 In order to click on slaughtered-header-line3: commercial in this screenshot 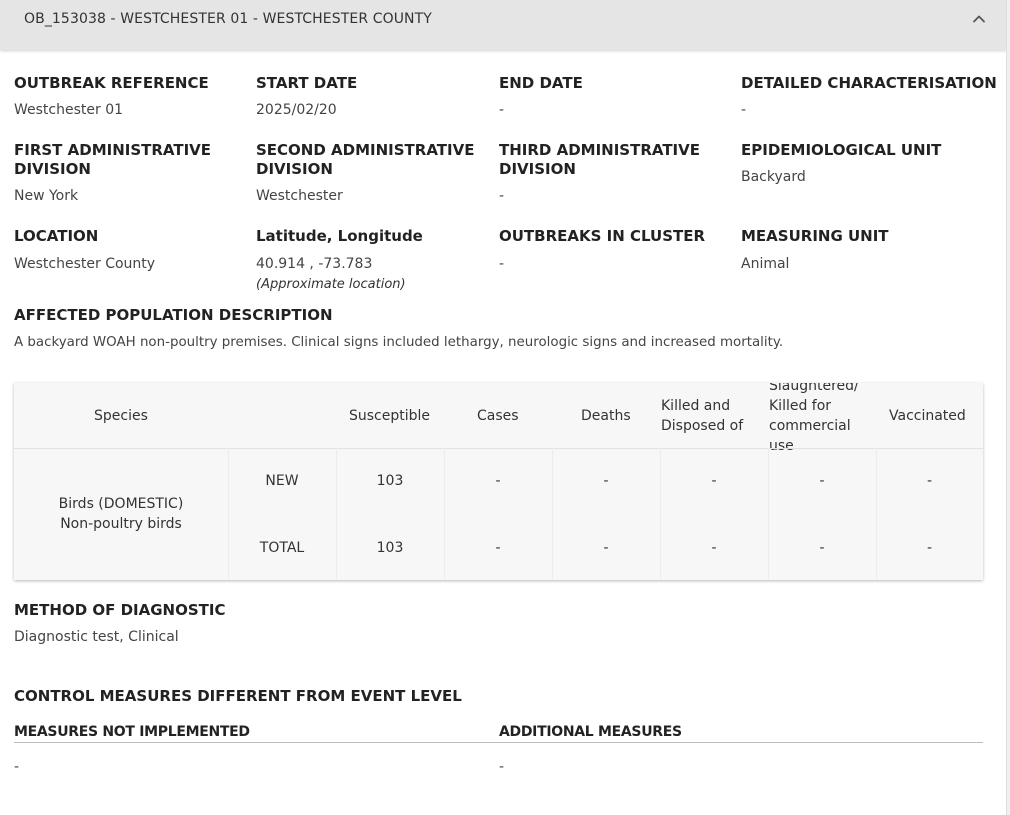, I will do `click(810, 426)`.